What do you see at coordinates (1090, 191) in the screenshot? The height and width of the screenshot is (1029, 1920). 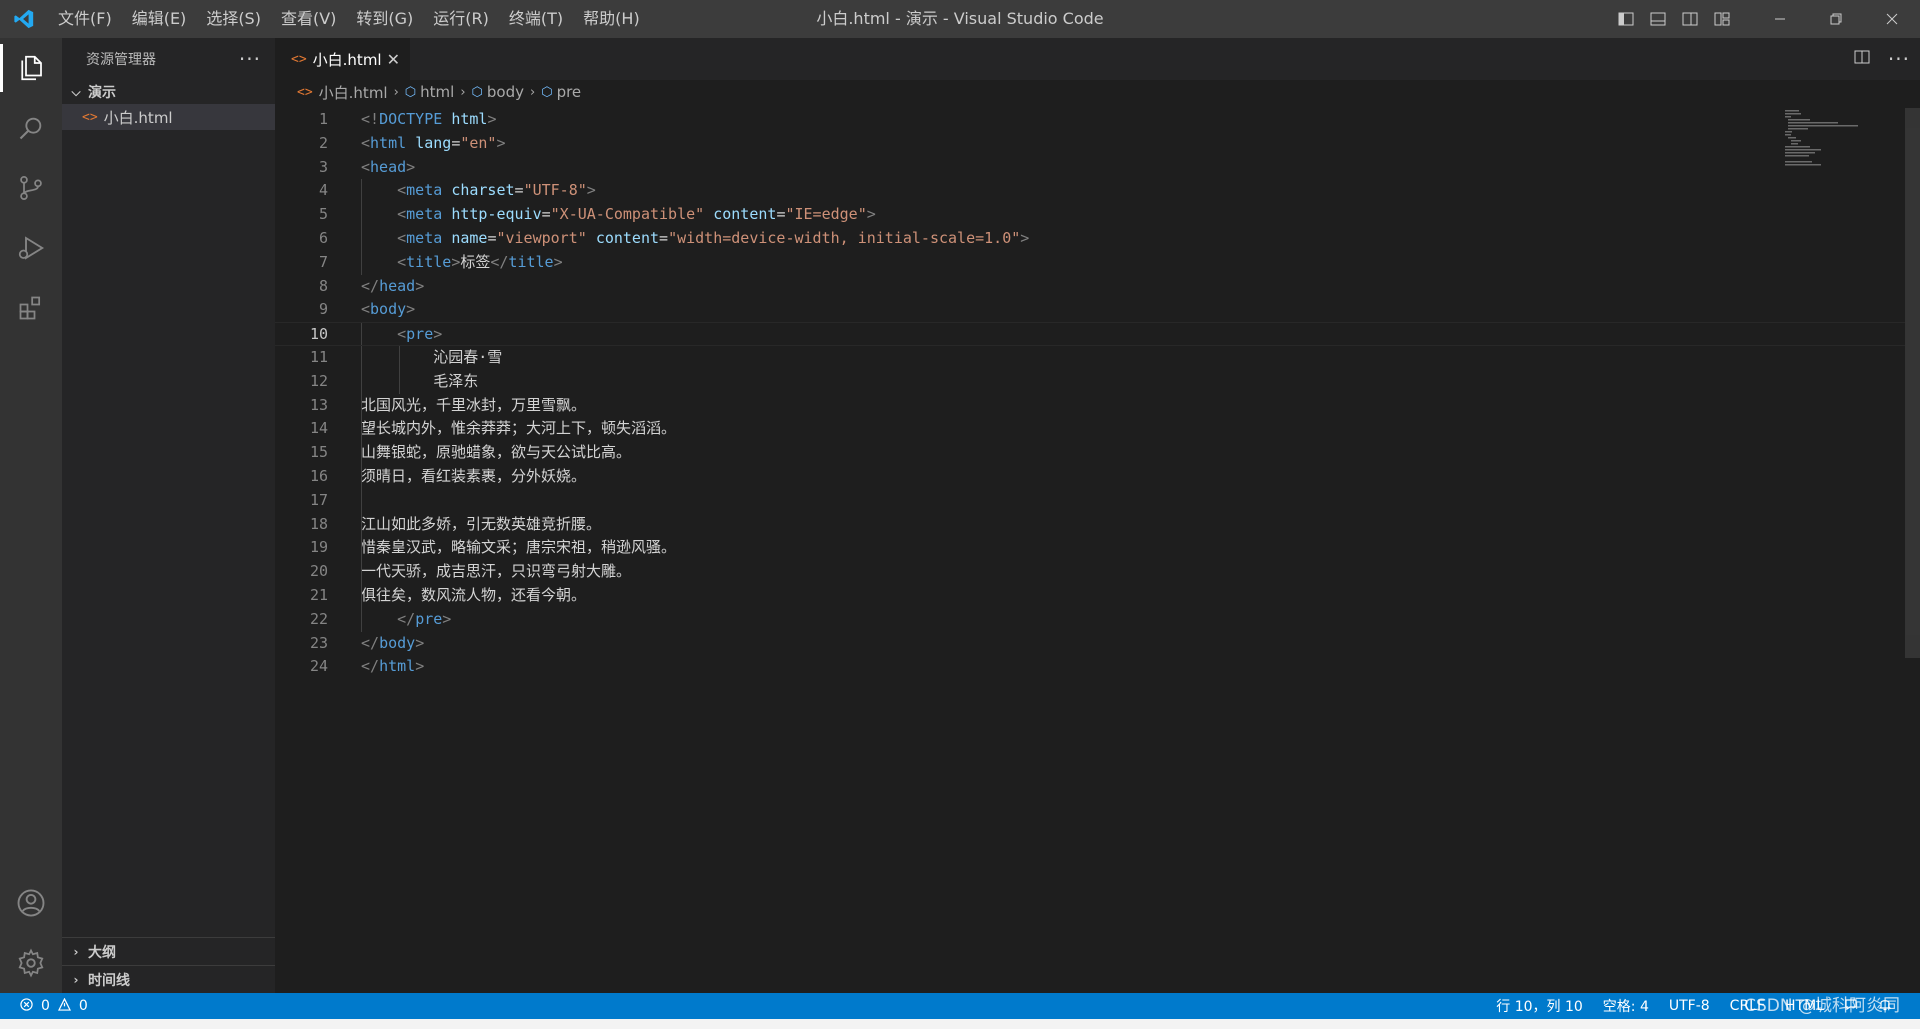 I see `code-line: 4 <meta charset="UTF-8">` at bounding box center [1090, 191].